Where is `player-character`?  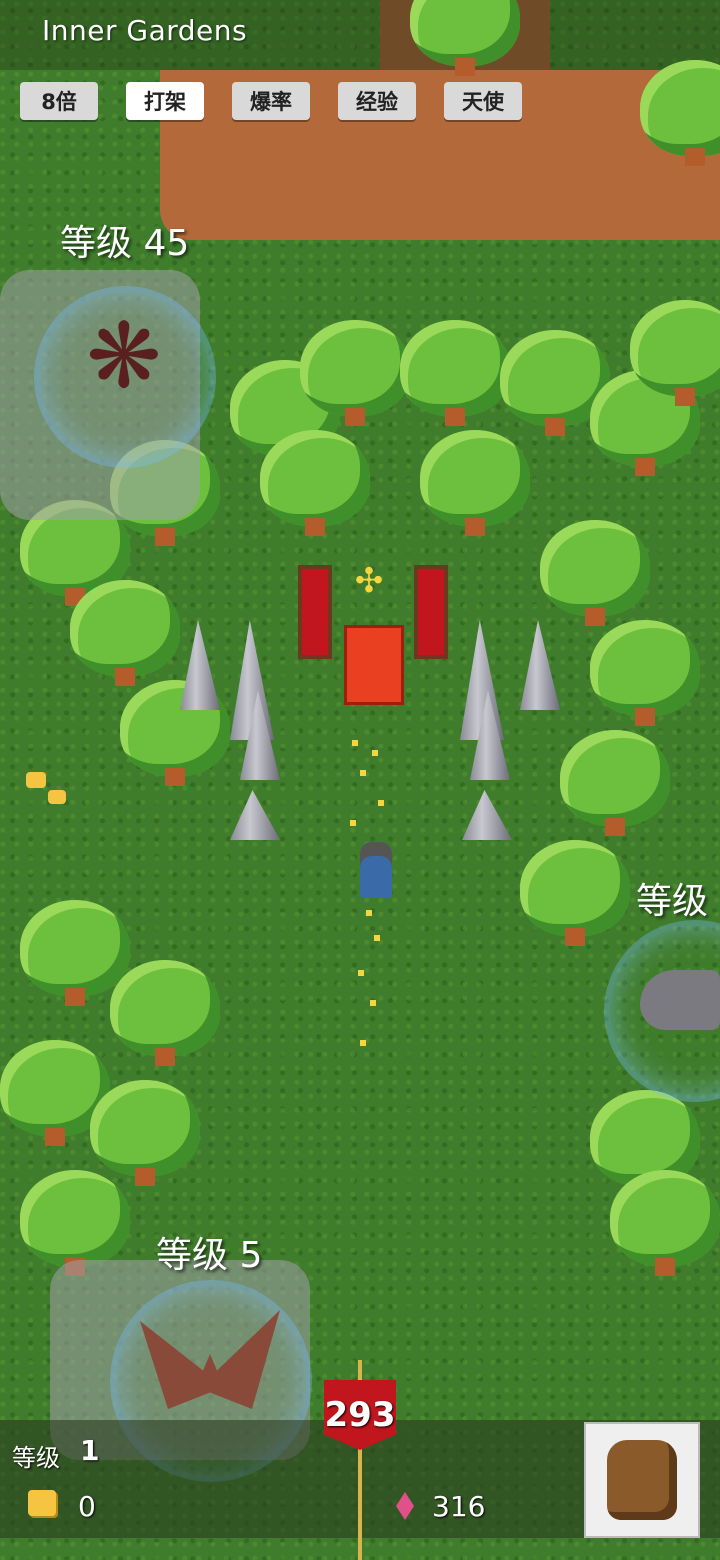 player-character is located at coordinates (376, 870).